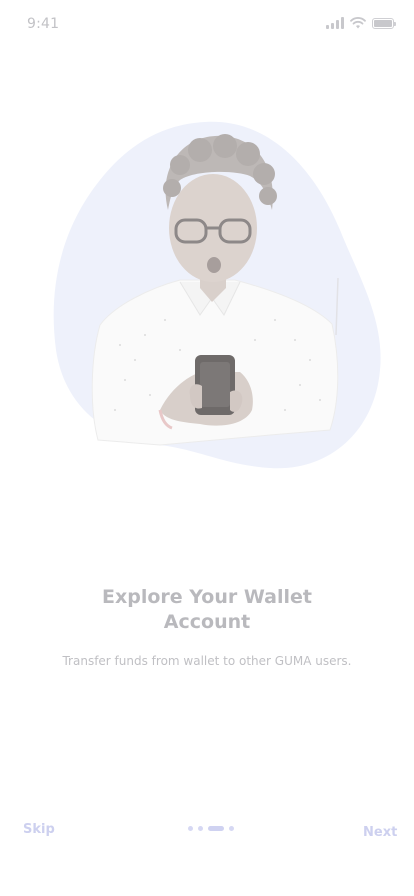 The height and width of the screenshot is (896, 414). Describe the element at coordinates (335, 23) in the screenshot. I see `signal-icon` at that location.